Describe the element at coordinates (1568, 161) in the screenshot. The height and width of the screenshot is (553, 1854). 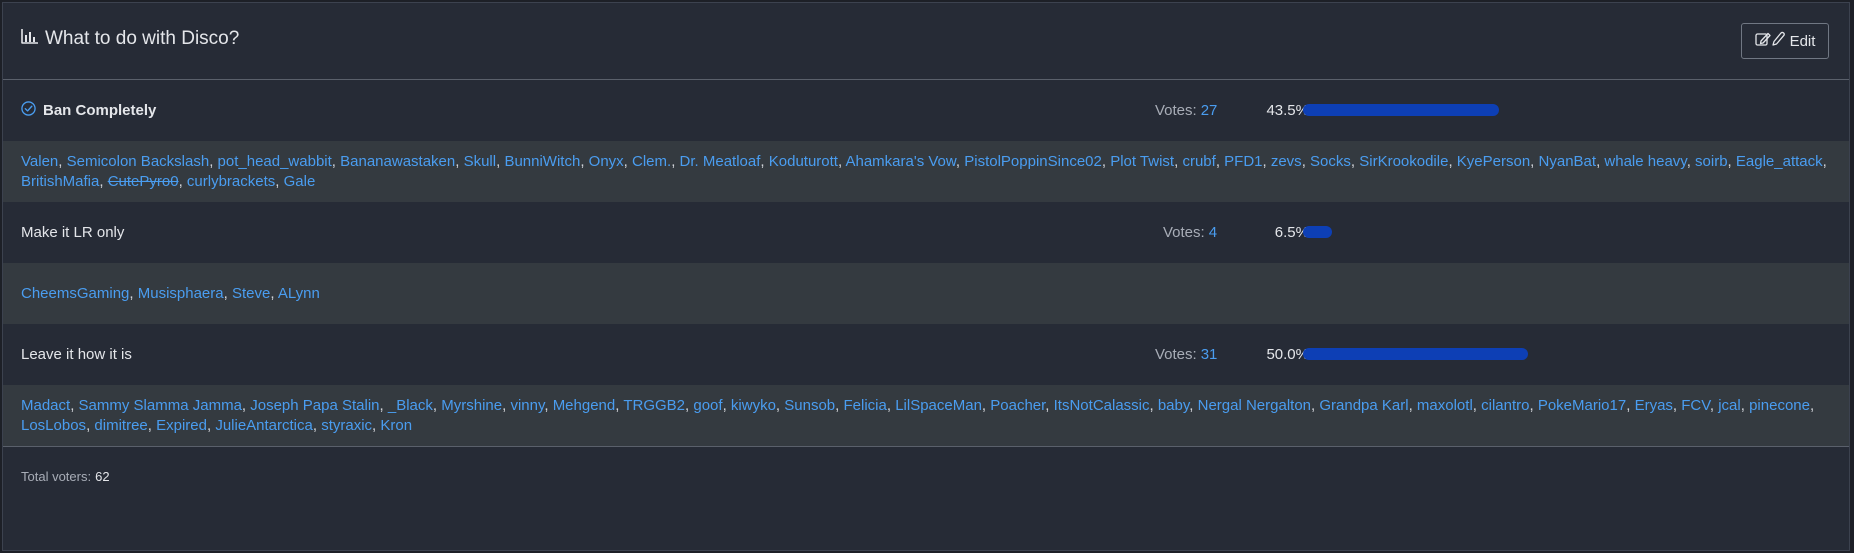
I see `voter-link: NyanBat` at that location.